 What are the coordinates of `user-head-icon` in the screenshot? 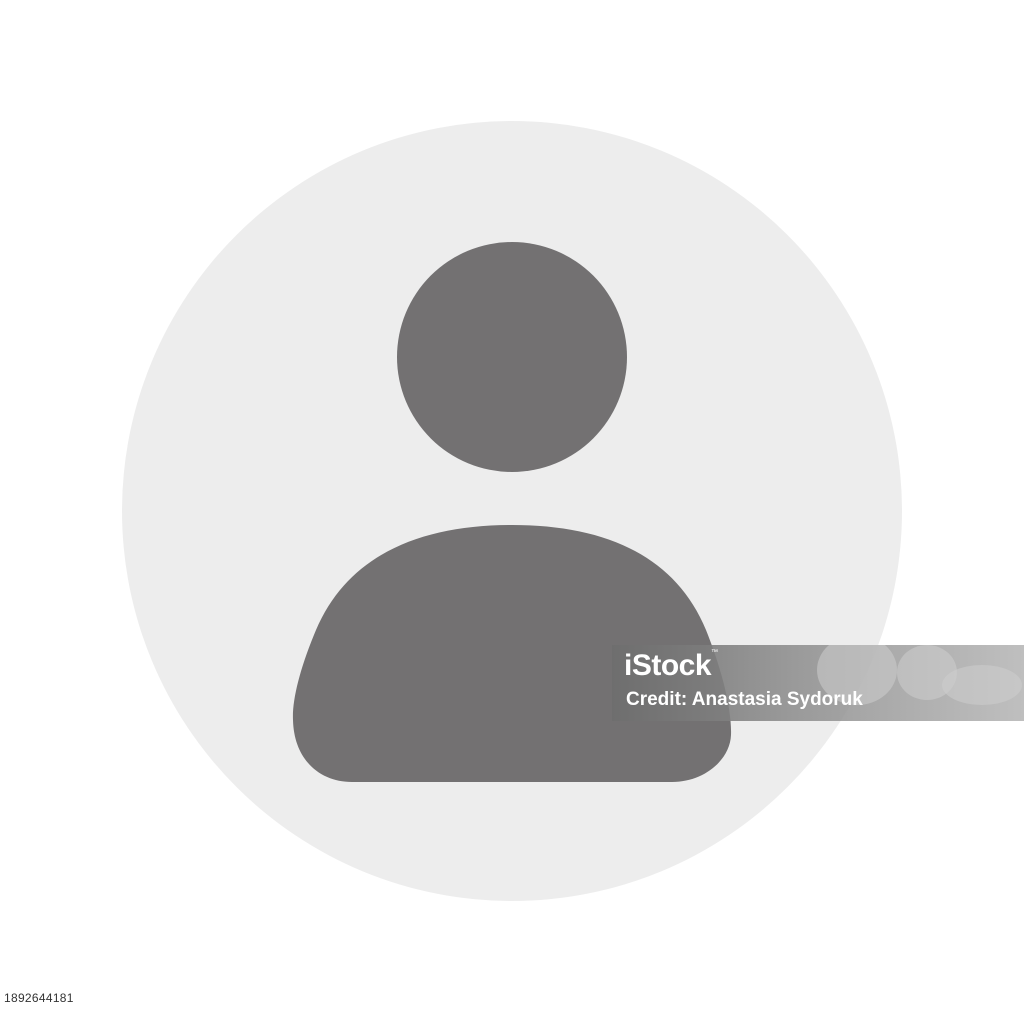 It's located at (512, 357).